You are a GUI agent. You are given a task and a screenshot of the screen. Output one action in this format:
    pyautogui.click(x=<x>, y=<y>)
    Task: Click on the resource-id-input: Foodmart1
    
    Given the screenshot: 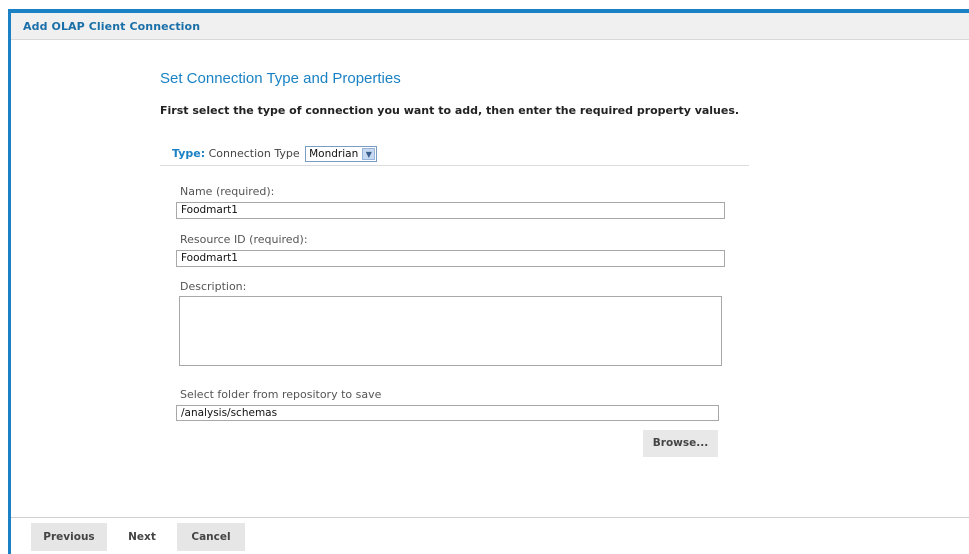 What is the action you would take?
    pyautogui.click(x=450, y=258)
    